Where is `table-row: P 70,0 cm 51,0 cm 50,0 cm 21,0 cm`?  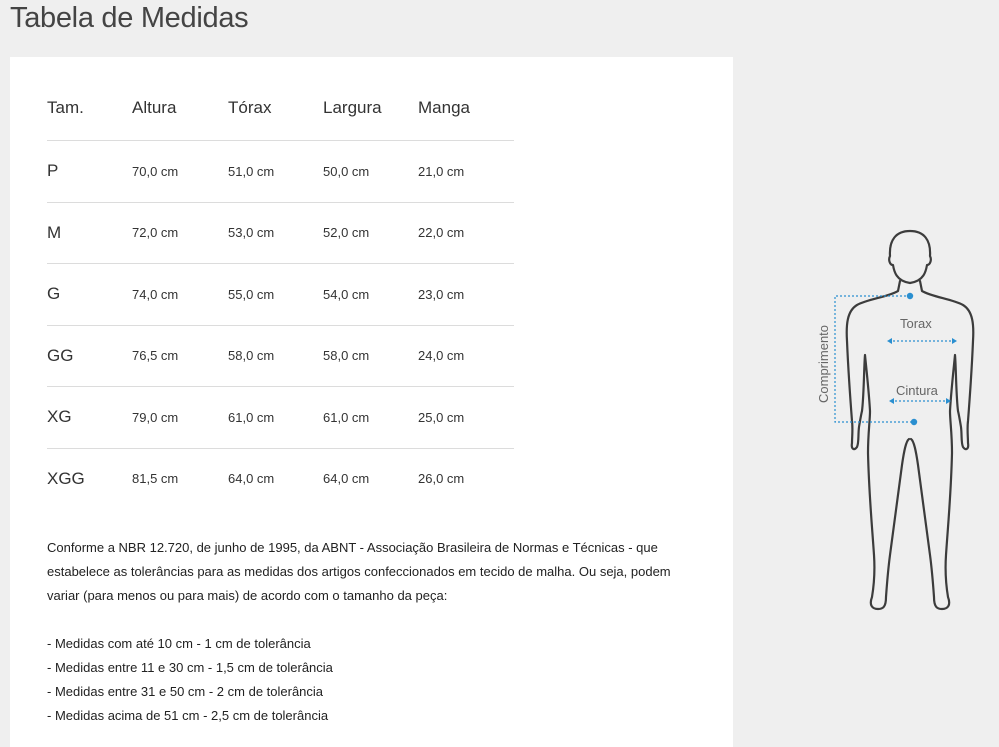
table-row: P 70,0 cm 51,0 cm 50,0 cm 21,0 cm is located at coordinates (280, 171).